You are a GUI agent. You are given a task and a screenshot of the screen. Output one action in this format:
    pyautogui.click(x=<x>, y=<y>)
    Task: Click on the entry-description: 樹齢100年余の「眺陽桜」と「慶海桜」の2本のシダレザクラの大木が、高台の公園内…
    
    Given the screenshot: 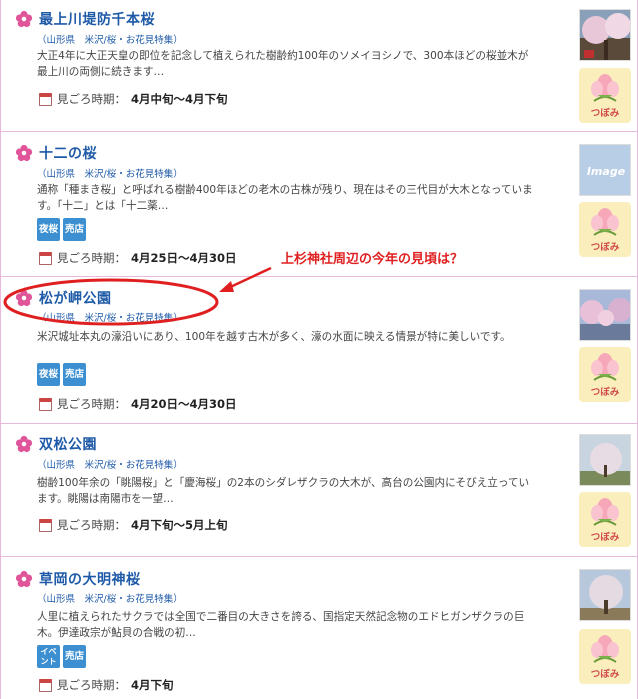 What is the action you would take?
    pyautogui.click(x=283, y=491)
    